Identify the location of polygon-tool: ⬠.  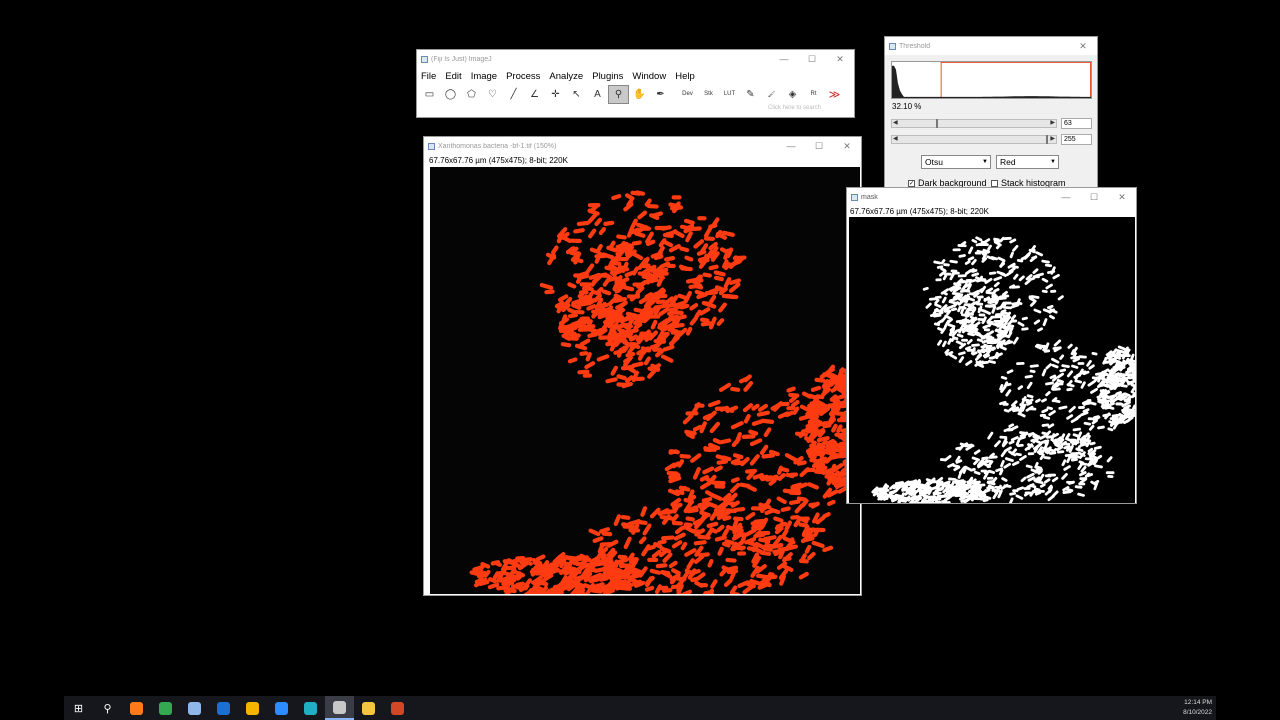
(471, 94).